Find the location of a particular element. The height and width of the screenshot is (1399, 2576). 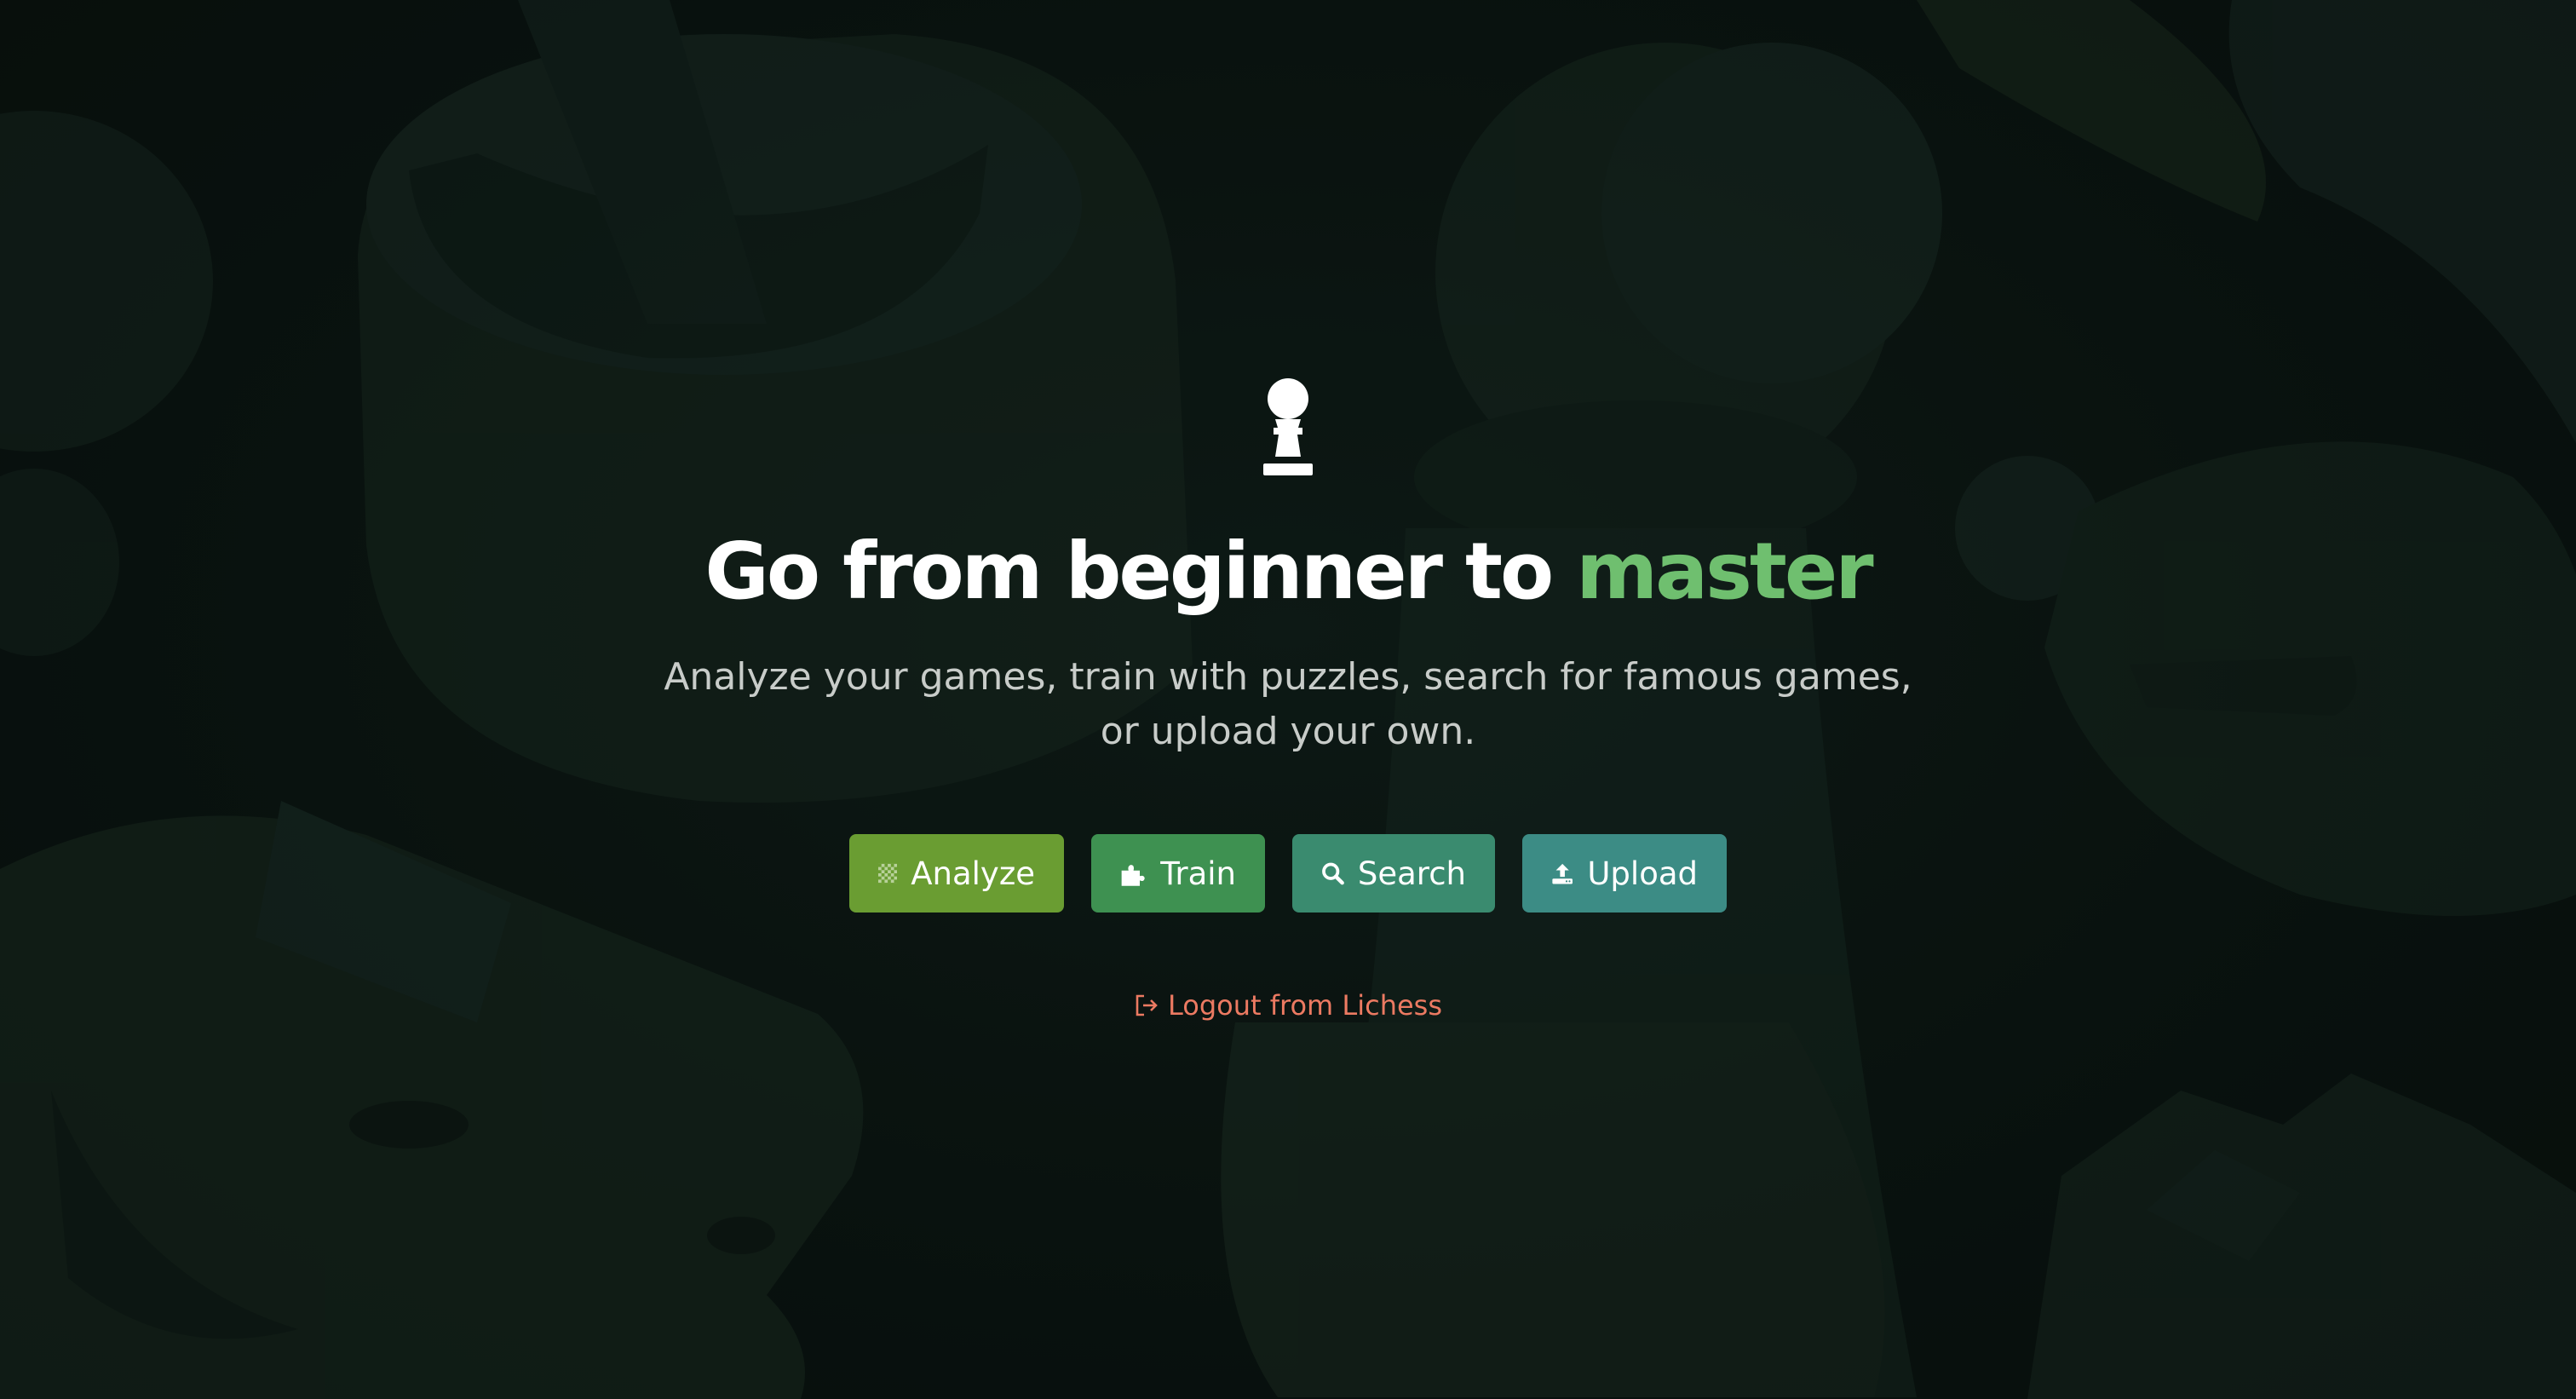

logout-icon is located at coordinates (1147, 1005).